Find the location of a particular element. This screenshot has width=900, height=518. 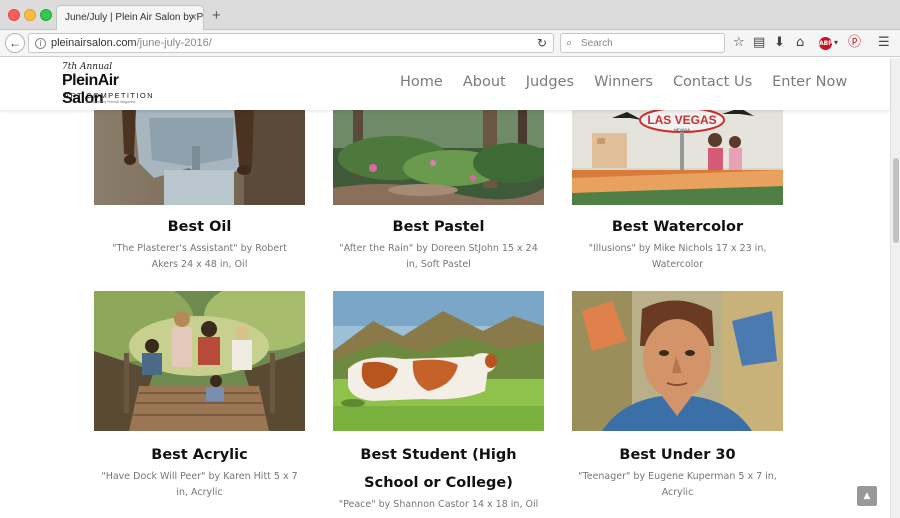

nav-enter-now: Enter Now is located at coordinates (809, 82).